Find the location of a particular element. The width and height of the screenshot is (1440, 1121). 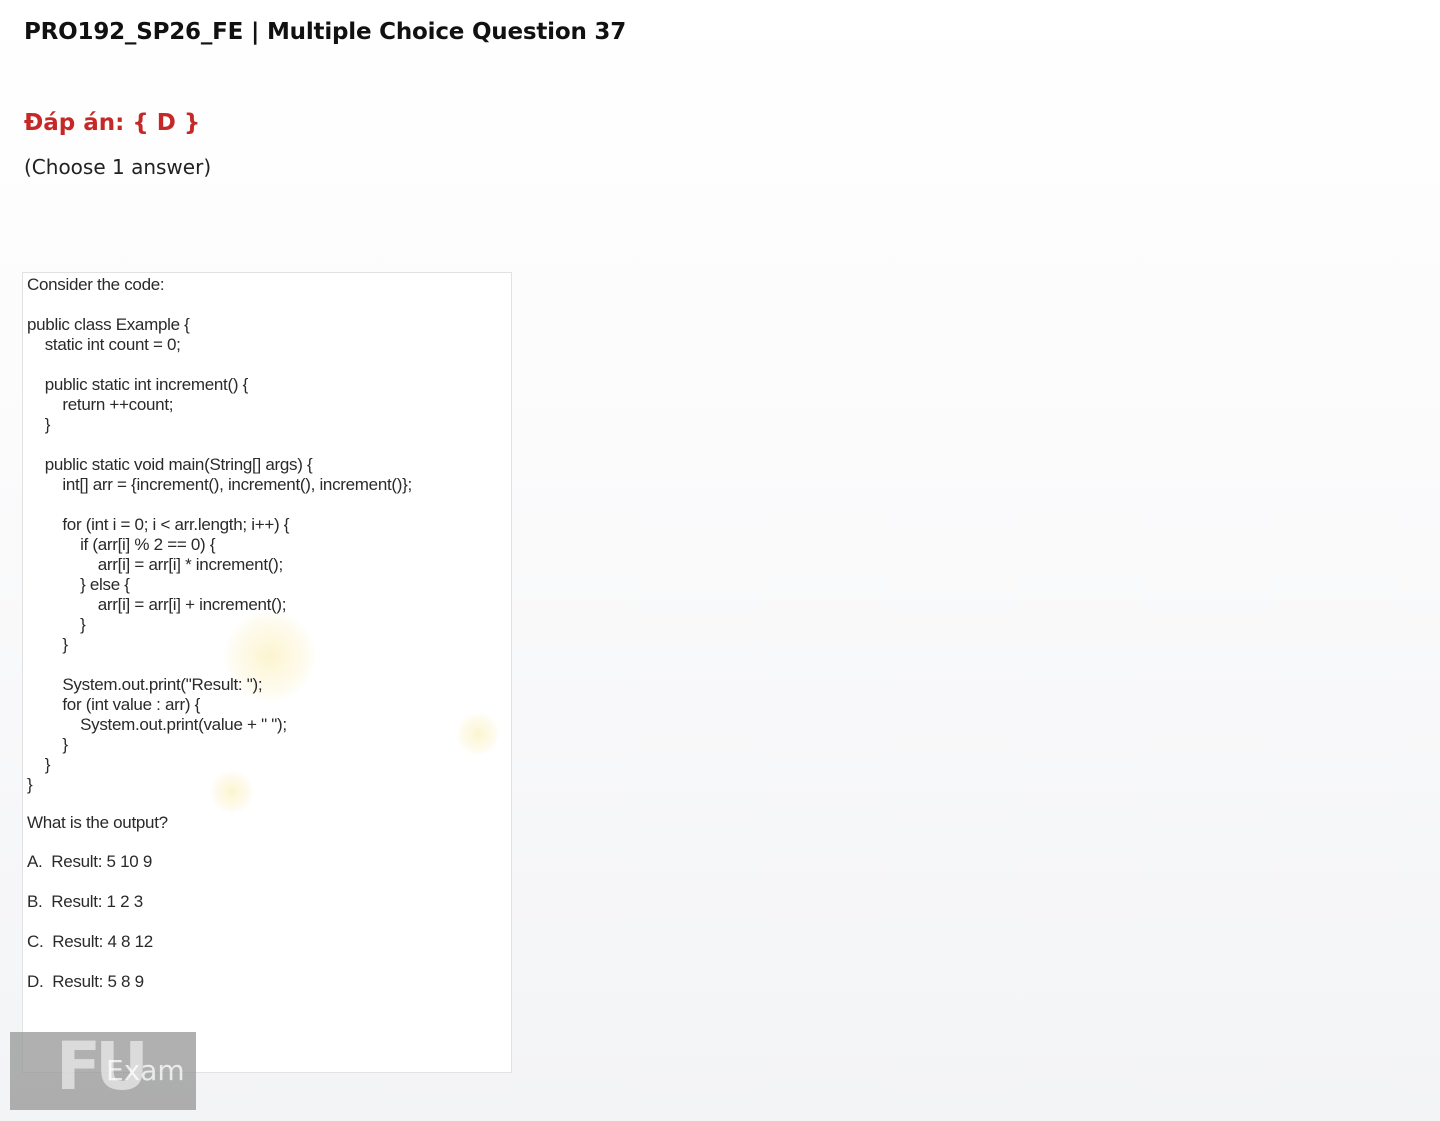

code-line: System.out.print(value + " "); is located at coordinates (157, 724).